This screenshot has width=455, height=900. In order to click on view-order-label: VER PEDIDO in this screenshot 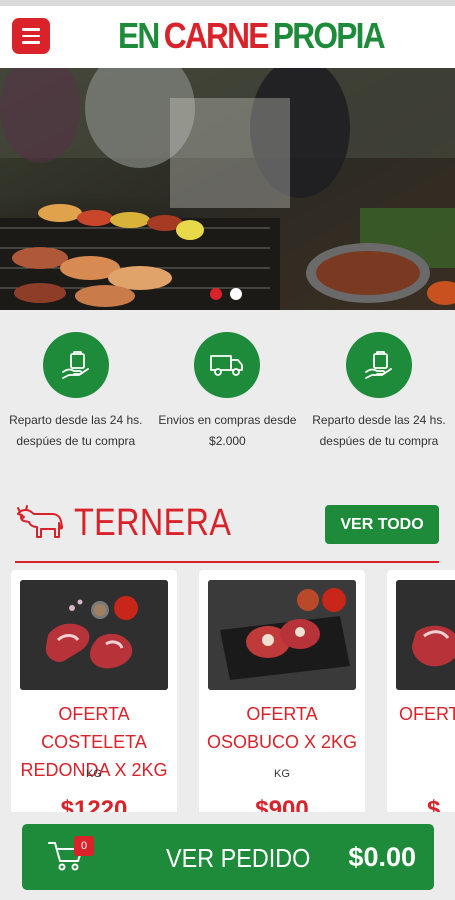, I will do `click(238, 858)`.